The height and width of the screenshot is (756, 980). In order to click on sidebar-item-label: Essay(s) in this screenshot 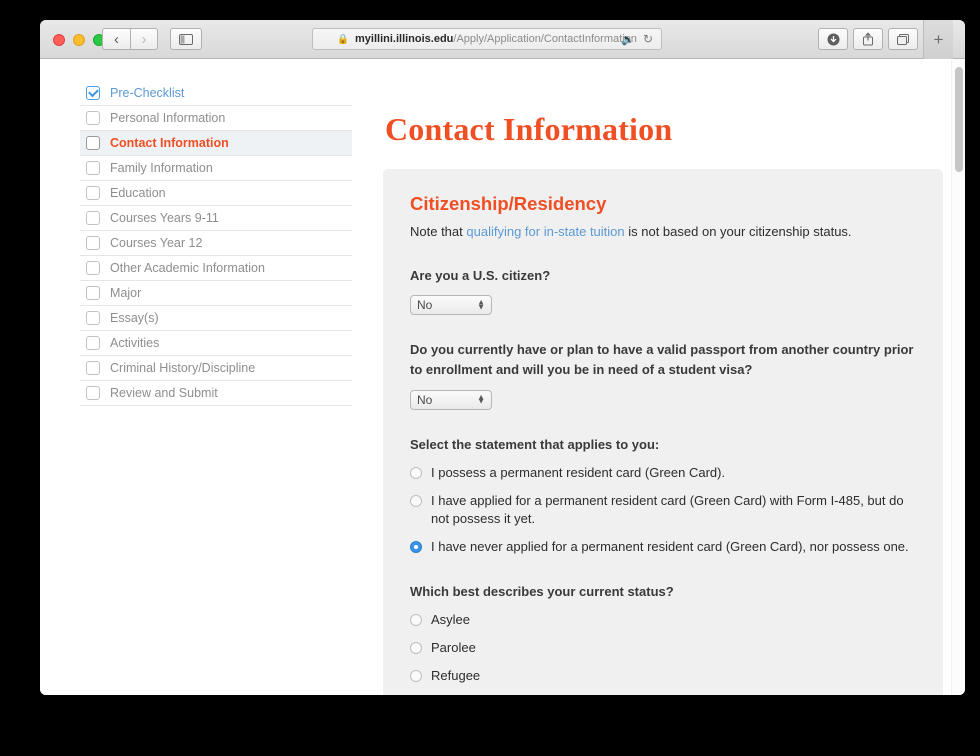, I will do `click(134, 317)`.